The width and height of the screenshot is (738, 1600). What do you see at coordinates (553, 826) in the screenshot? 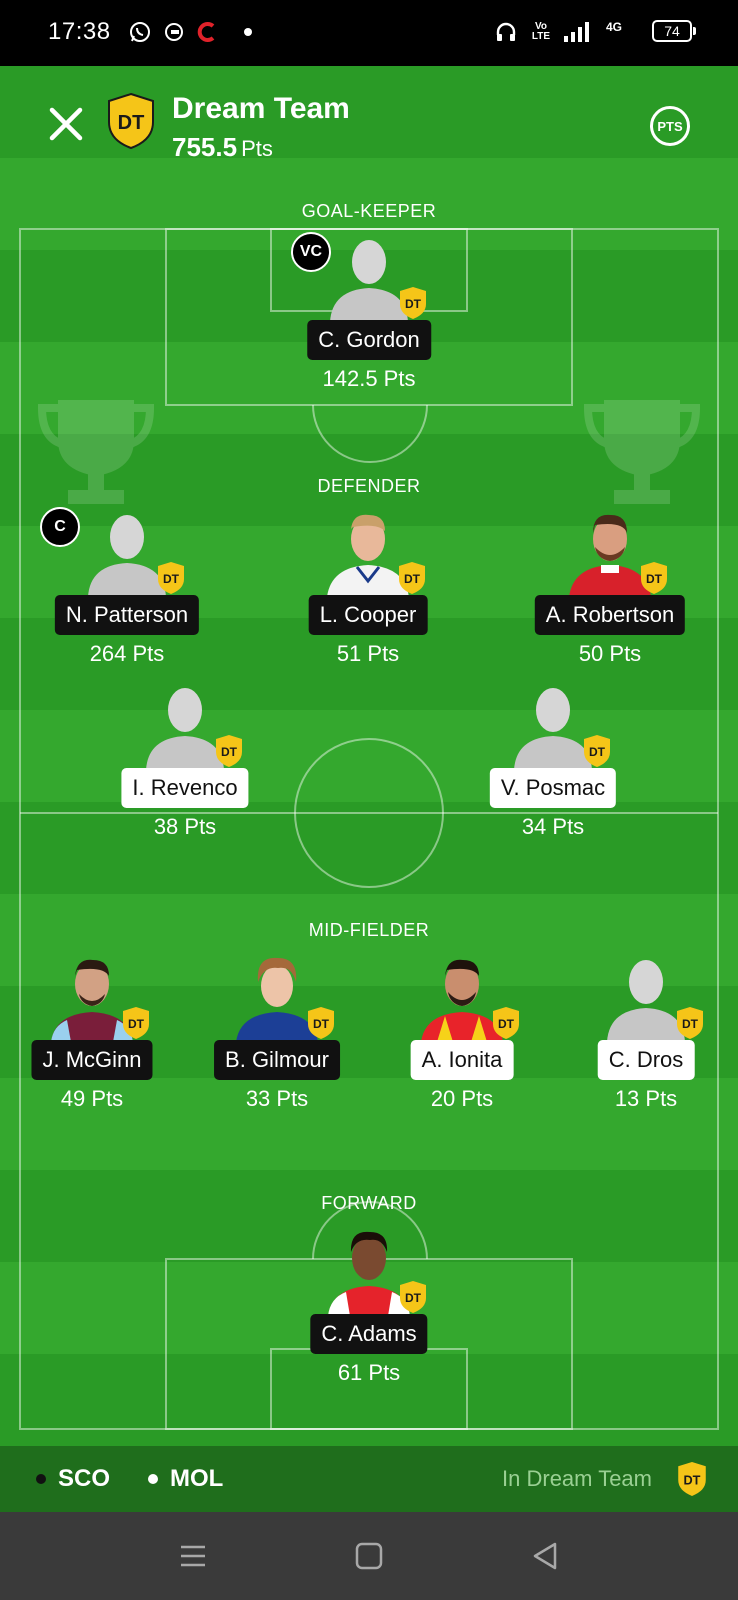
I see `player-points: 34 Pts` at bounding box center [553, 826].